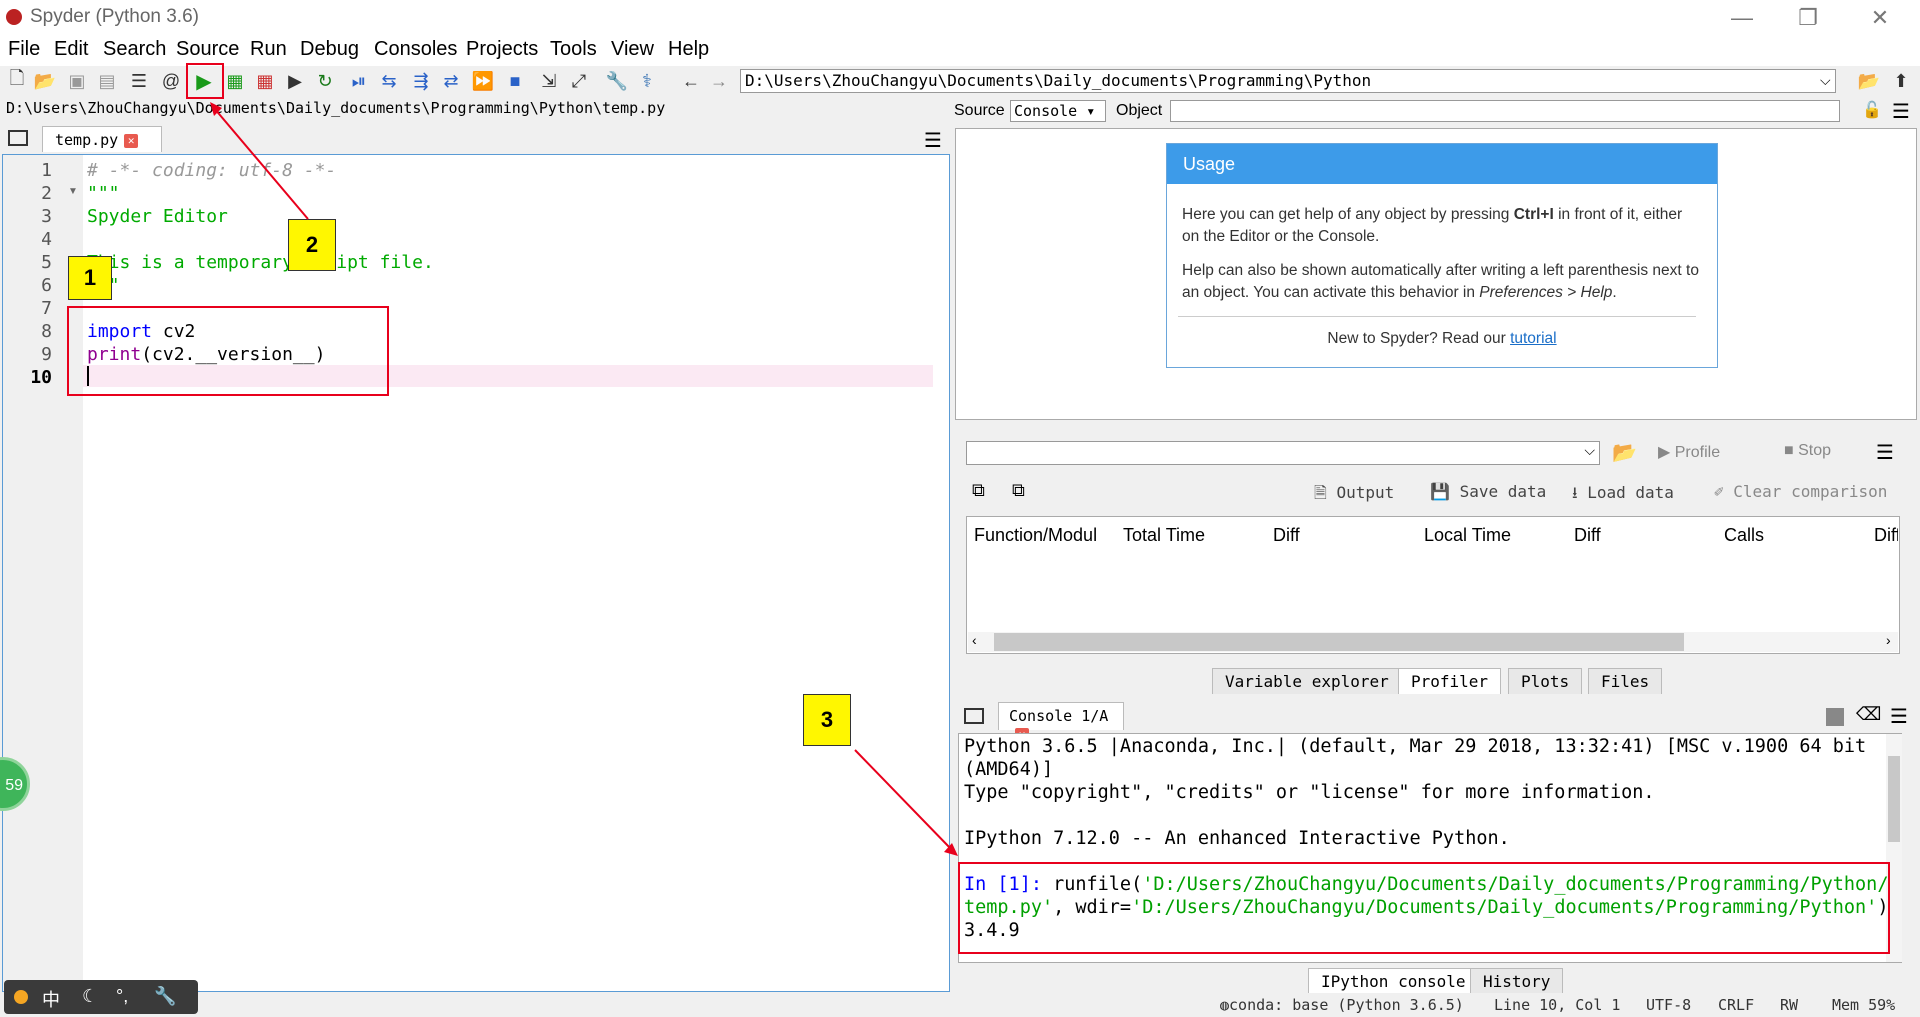 The height and width of the screenshot is (1017, 1920). What do you see at coordinates (51, 999) in the screenshot?
I see `ime-language: 中` at bounding box center [51, 999].